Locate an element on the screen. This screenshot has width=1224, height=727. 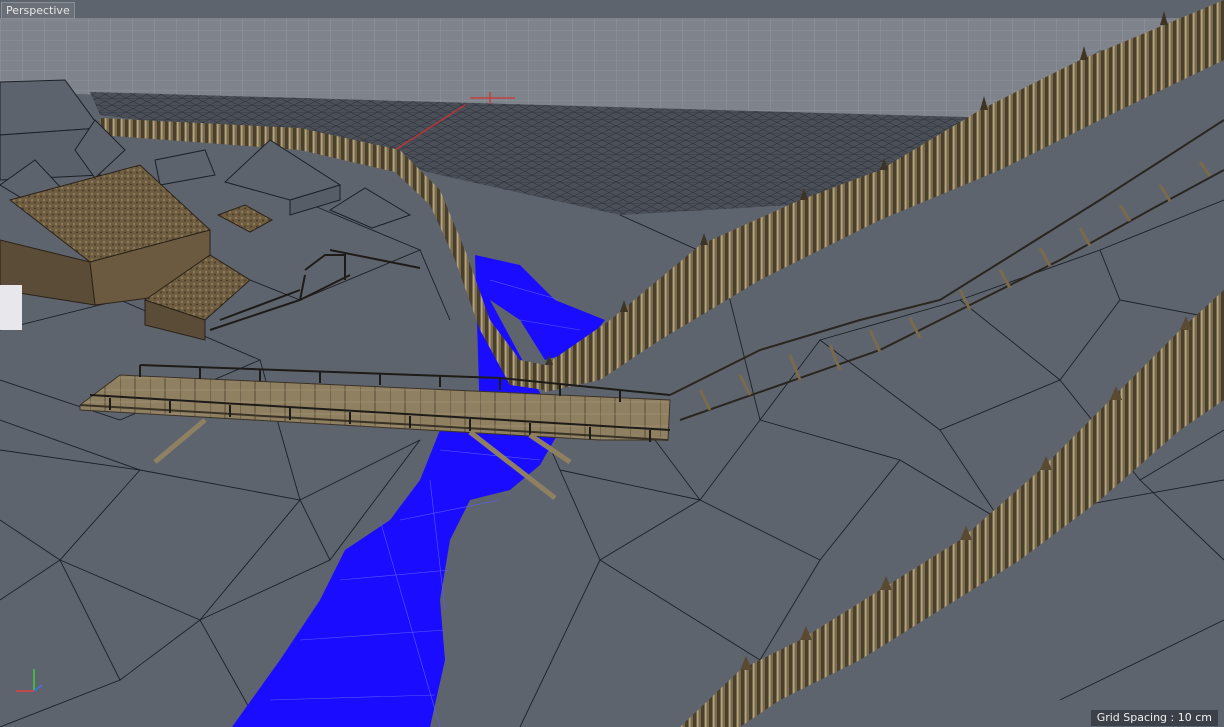
axis-z-line is located at coordinates (38, 688).